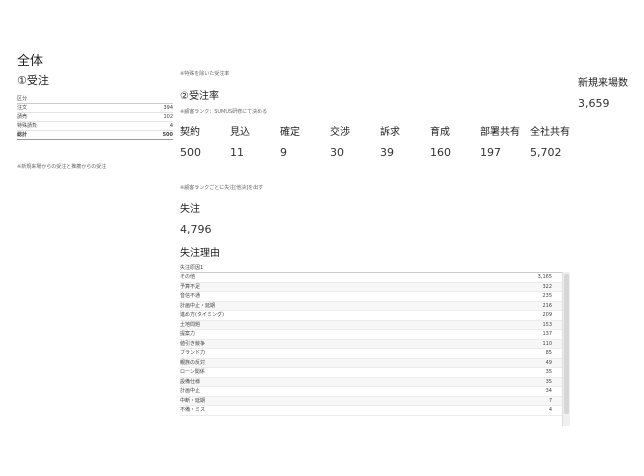 This screenshot has height=476, width=644. I want to click on row-label: 音信不通, so click(190, 296).